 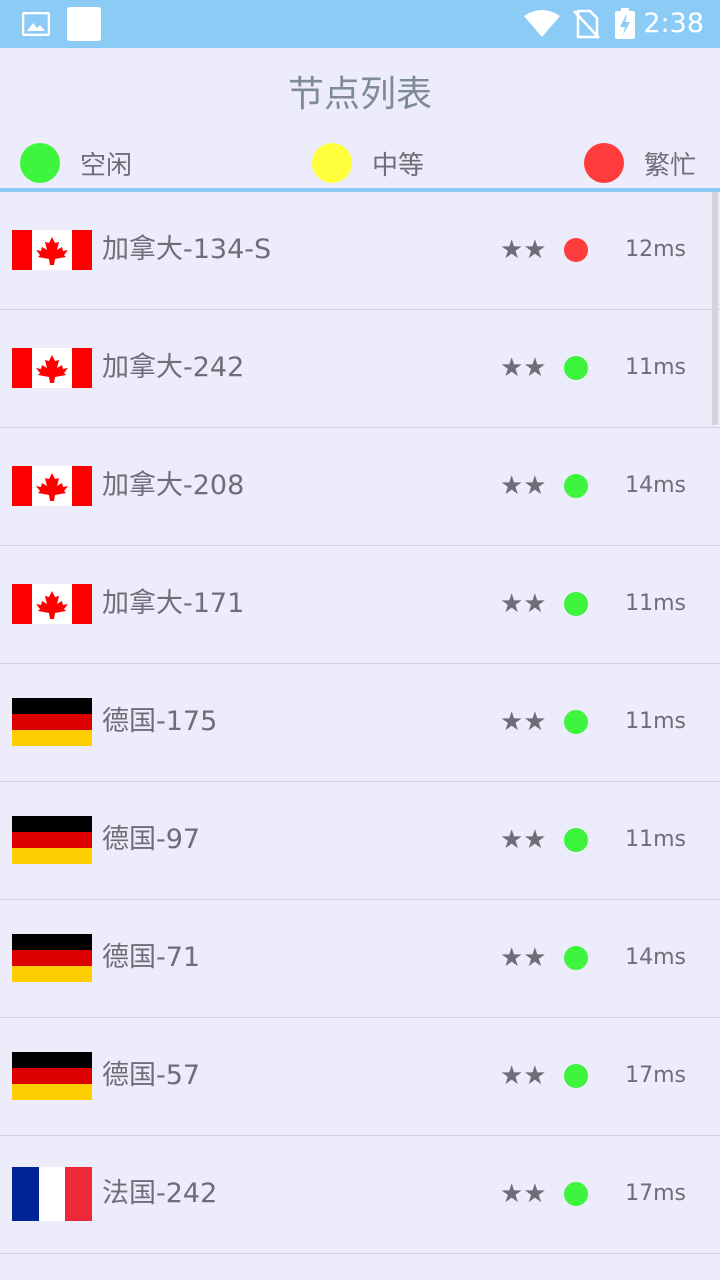 I want to click on node-name: 加拿大-208, so click(x=173, y=485).